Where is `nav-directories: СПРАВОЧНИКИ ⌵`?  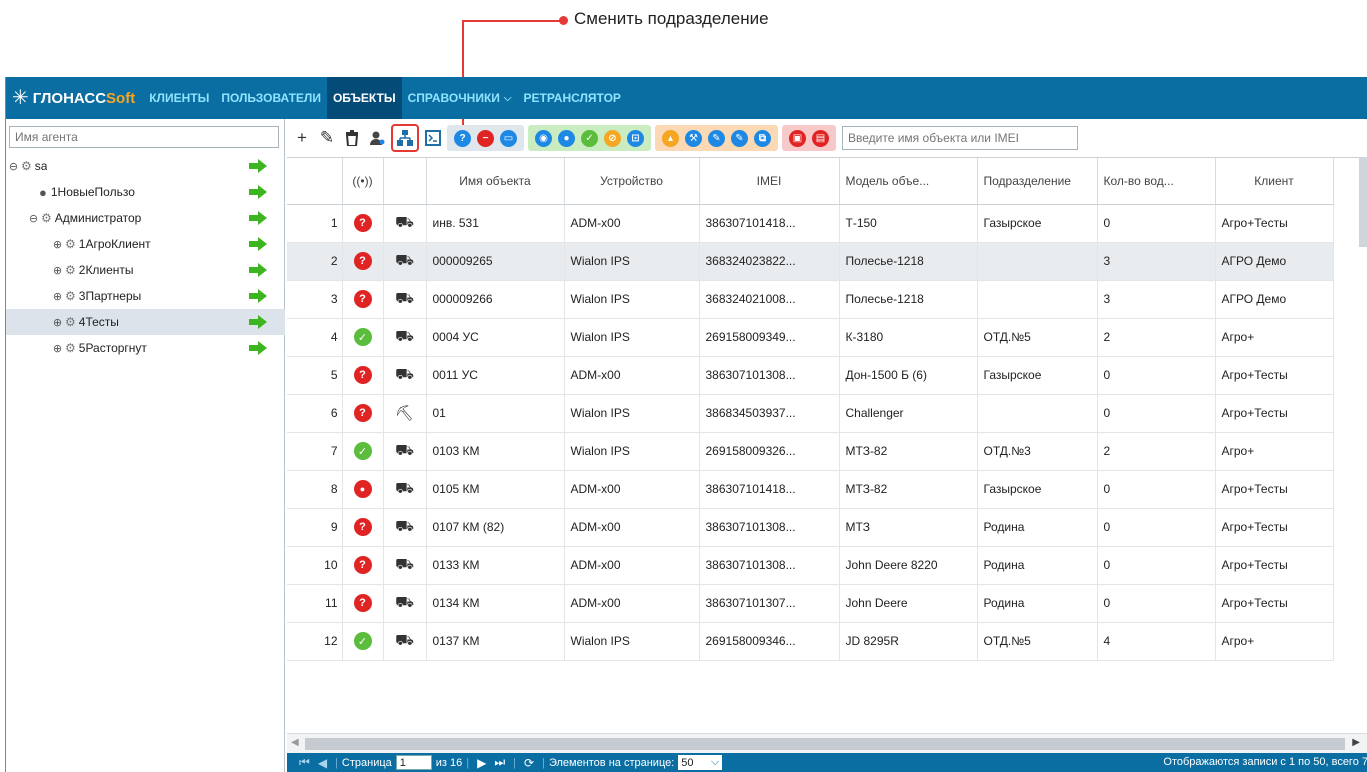
nav-directories: СПРАВОЧНИКИ ⌵ is located at coordinates (460, 98).